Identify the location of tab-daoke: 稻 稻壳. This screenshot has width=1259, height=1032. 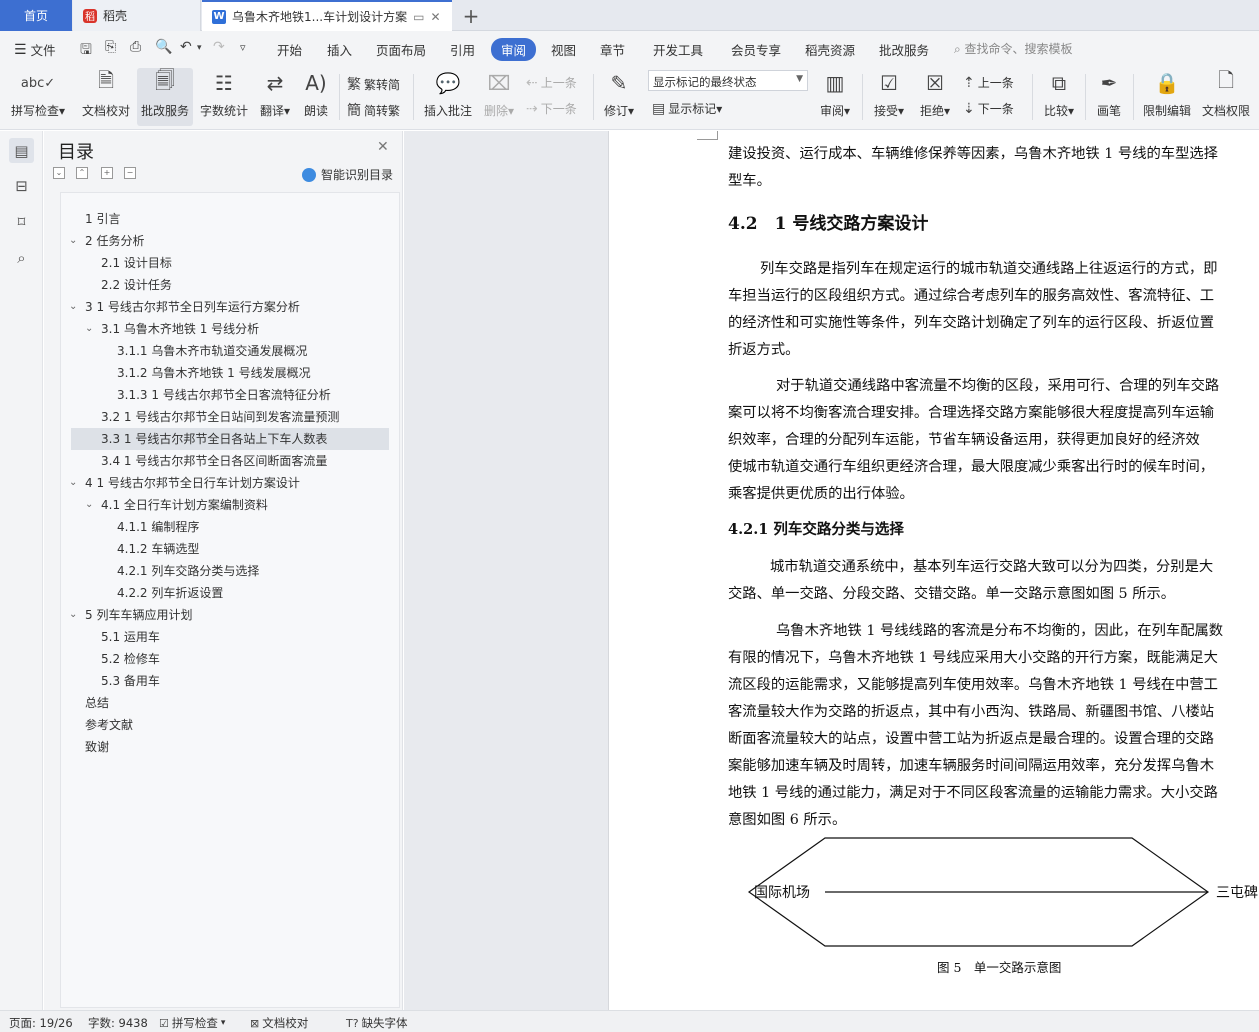
(137, 15).